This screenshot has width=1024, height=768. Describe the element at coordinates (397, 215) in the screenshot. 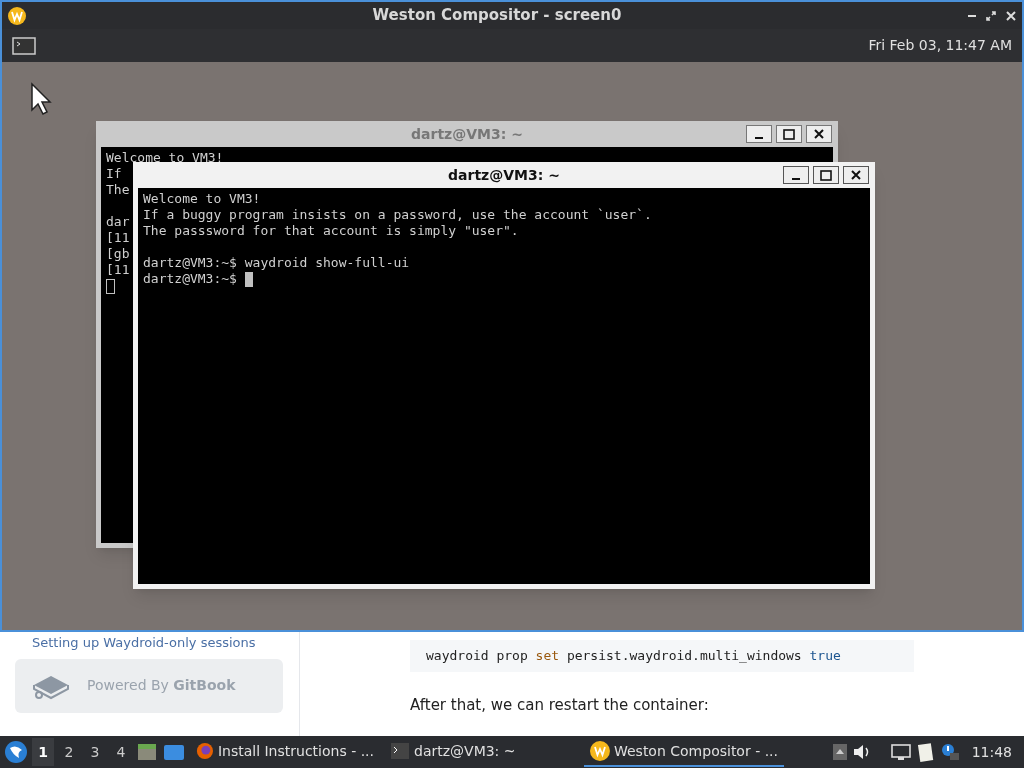

I see `terminal-line: If a buggy program insists on a password, use the account `user`.` at that location.